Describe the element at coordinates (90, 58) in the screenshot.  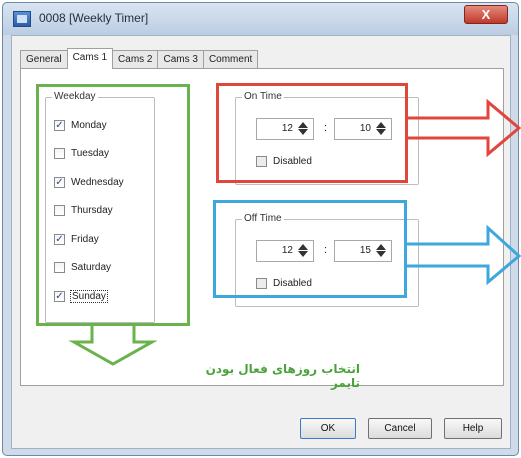
I see `tab-cams-1: Cams 1` at that location.